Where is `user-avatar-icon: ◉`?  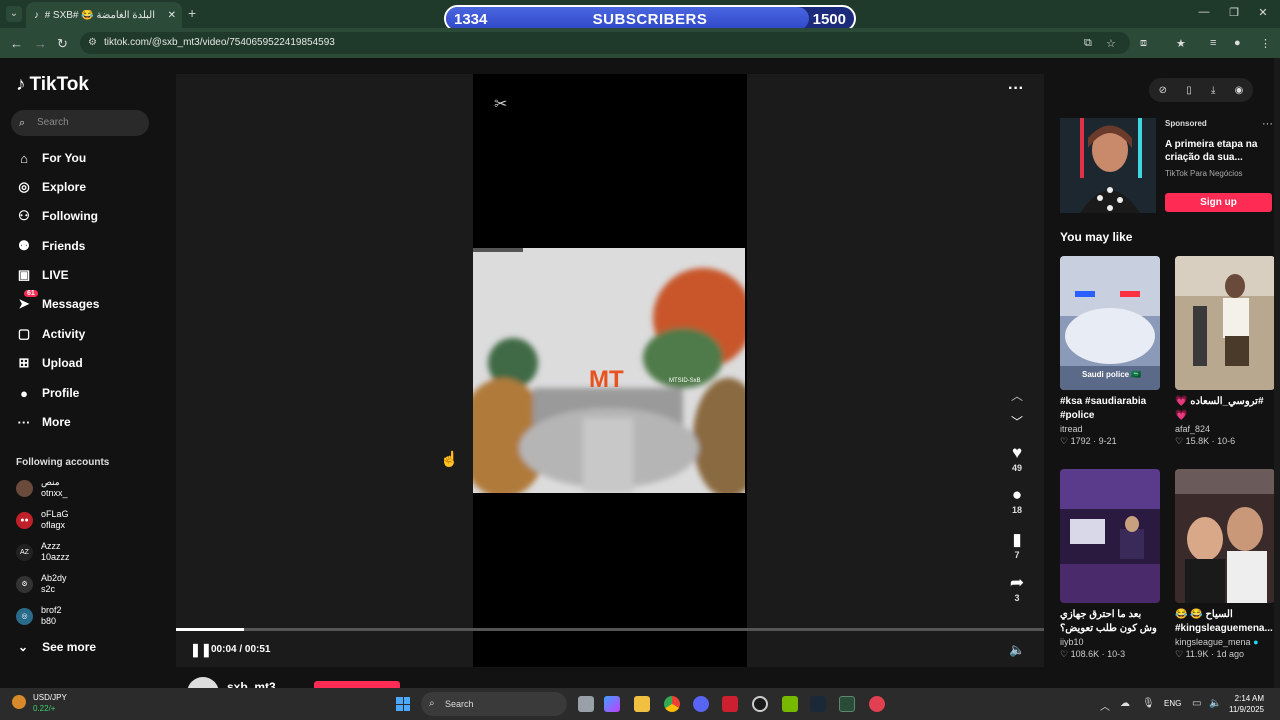
user-avatar-icon: ◉ is located at coordinates (1239, 90).